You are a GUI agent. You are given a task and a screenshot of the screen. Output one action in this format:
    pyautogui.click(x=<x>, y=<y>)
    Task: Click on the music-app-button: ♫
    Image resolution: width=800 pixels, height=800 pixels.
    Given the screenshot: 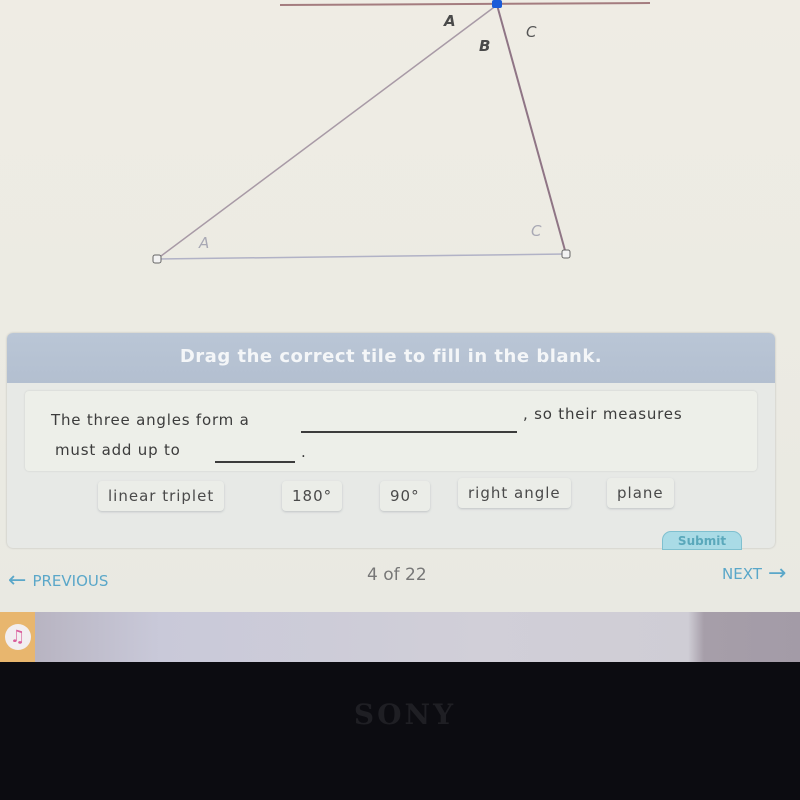 What is the action you would take?
    pyautogui.click(x=17, y=637)
    